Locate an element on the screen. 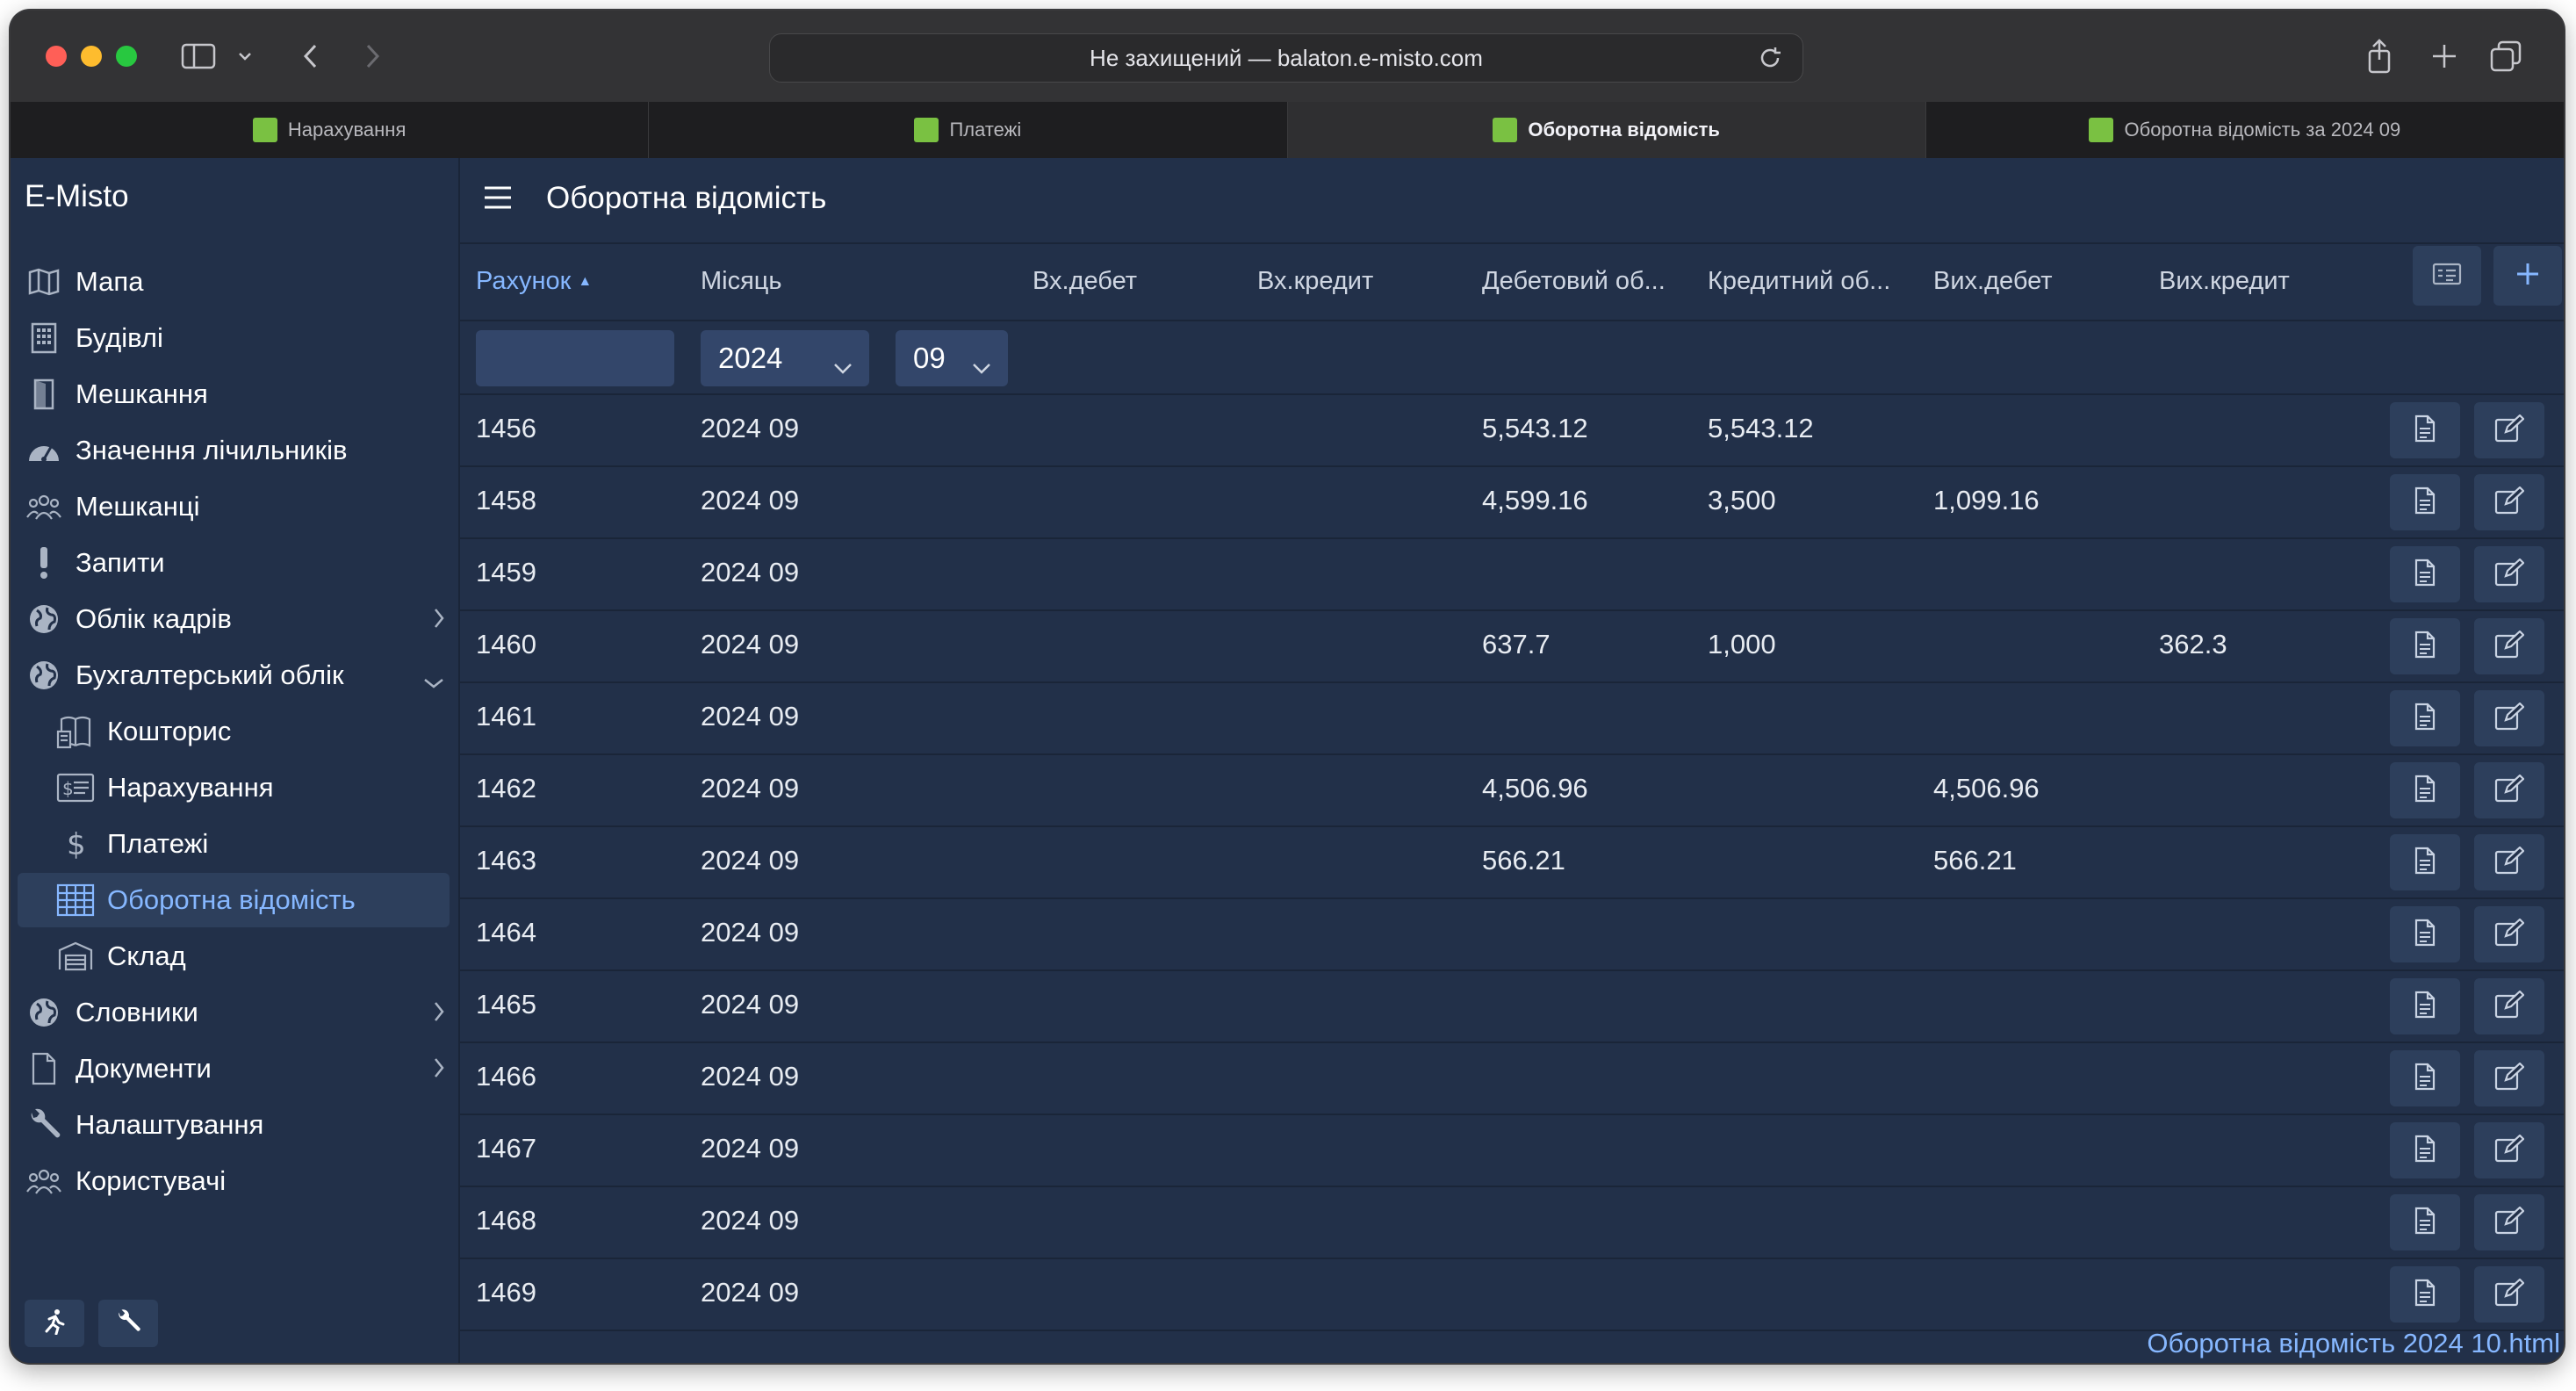  run-button is located at coordinates (54, 1323).